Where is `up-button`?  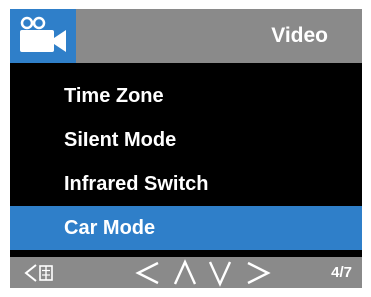
up-button is located at coordinates (185, 272).